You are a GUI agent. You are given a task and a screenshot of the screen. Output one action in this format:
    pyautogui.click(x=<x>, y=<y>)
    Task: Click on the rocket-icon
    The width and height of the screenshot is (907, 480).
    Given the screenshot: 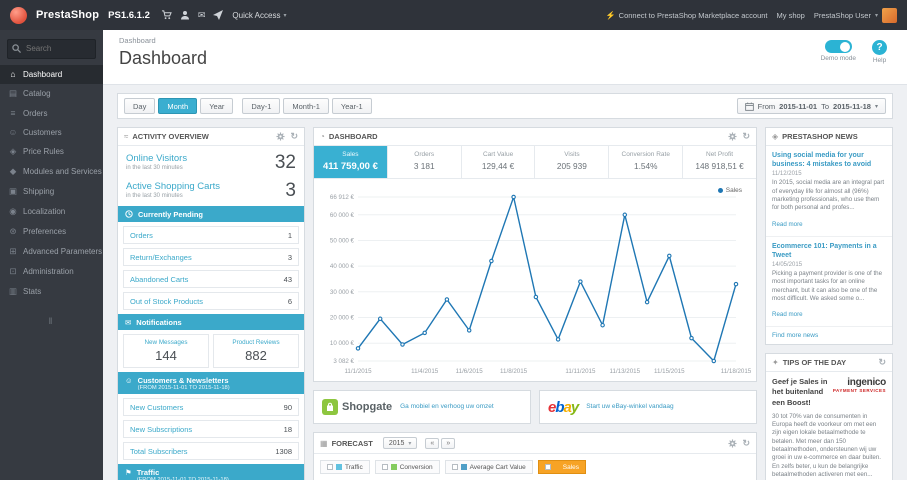 What is the action you would take?
    pyautogui.click(x=218, y=15)
    